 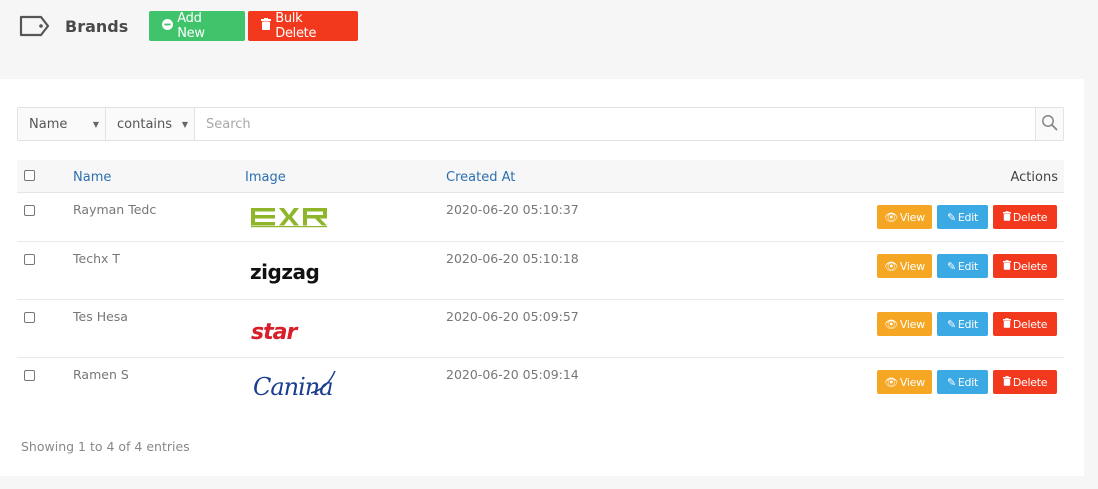 I want to click on zigzag-logo: zigzag, so click(x=293, y=275).